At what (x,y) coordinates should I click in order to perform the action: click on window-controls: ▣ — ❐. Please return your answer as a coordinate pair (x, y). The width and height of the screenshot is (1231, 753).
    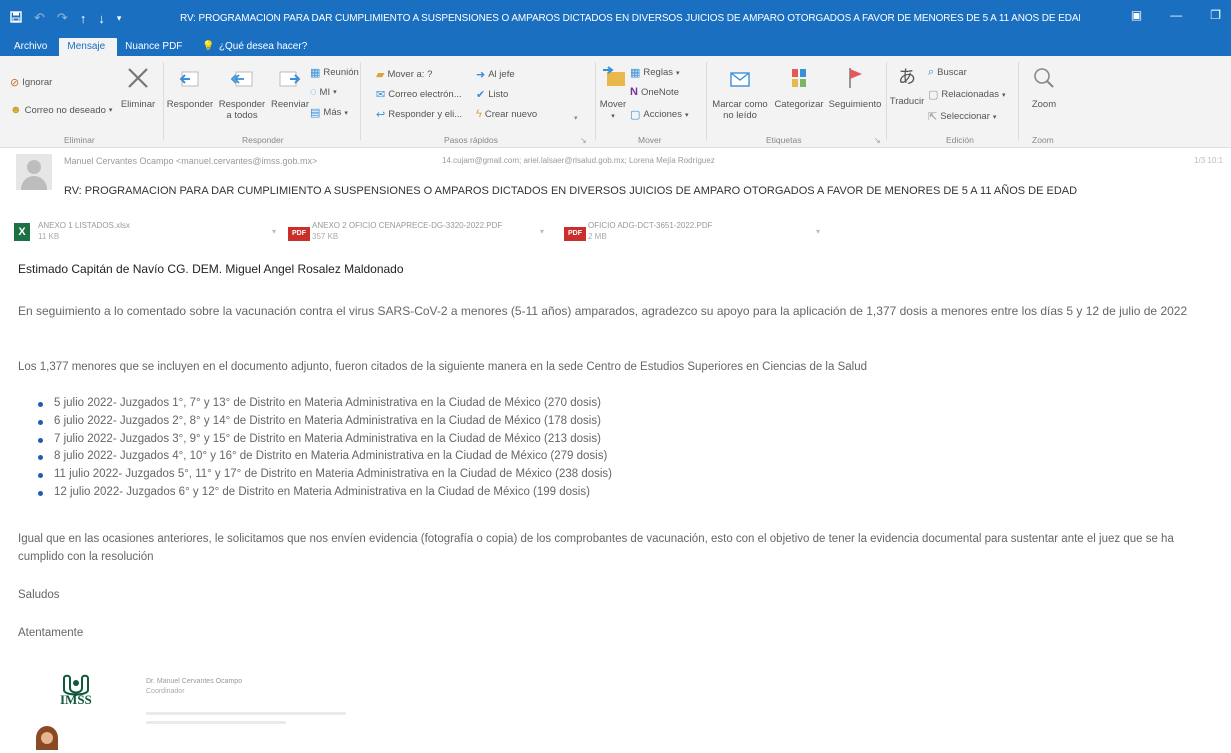
    Looking at the image, I should click on (1176, 15).